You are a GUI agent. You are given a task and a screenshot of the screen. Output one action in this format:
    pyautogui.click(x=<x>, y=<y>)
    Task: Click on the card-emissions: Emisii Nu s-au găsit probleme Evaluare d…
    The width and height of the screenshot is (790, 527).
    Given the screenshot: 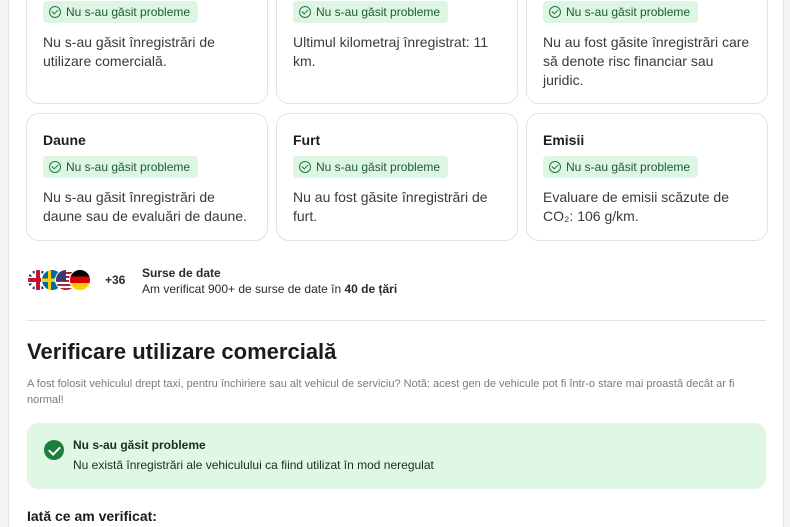 What is the action you would take?
    pyautogui.click(x=647, y=177)
    